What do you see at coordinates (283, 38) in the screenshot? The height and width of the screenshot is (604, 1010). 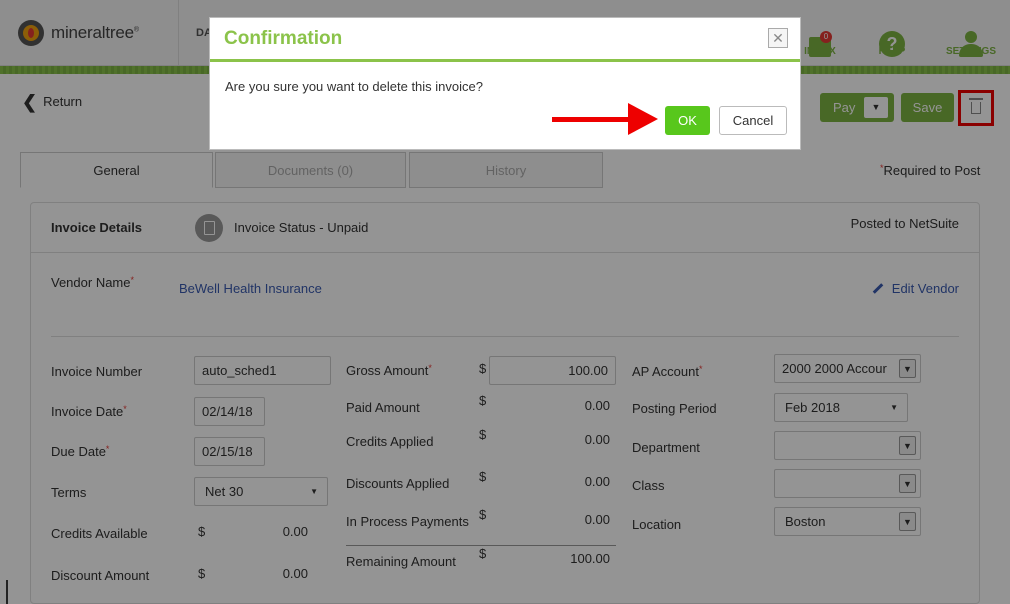 I see `dialog-title: Confirmation` at bounding box center [283, 38].